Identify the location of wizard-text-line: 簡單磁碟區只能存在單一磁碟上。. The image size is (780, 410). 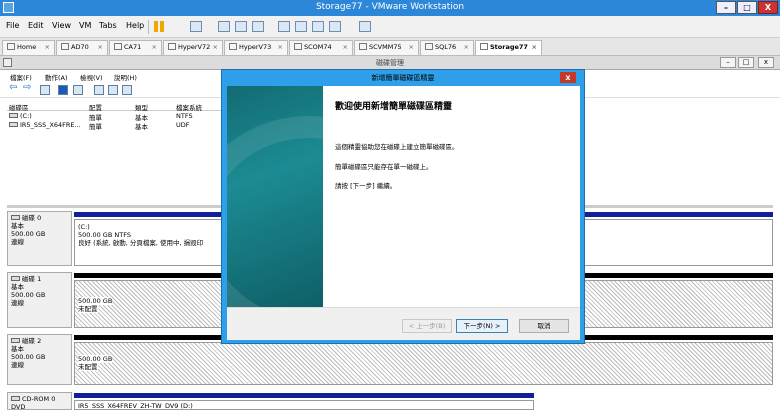
(384, 167).